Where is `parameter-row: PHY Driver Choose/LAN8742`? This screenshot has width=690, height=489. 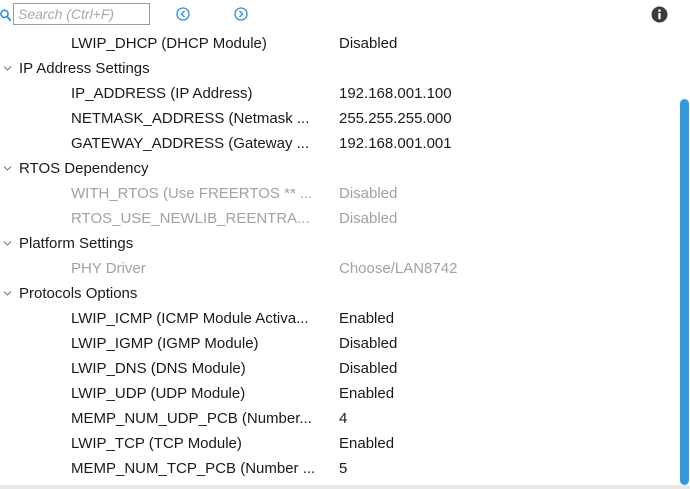 parameter-row: PHY Driver Choose/LAN8742 is located at coordinates (339, 268).